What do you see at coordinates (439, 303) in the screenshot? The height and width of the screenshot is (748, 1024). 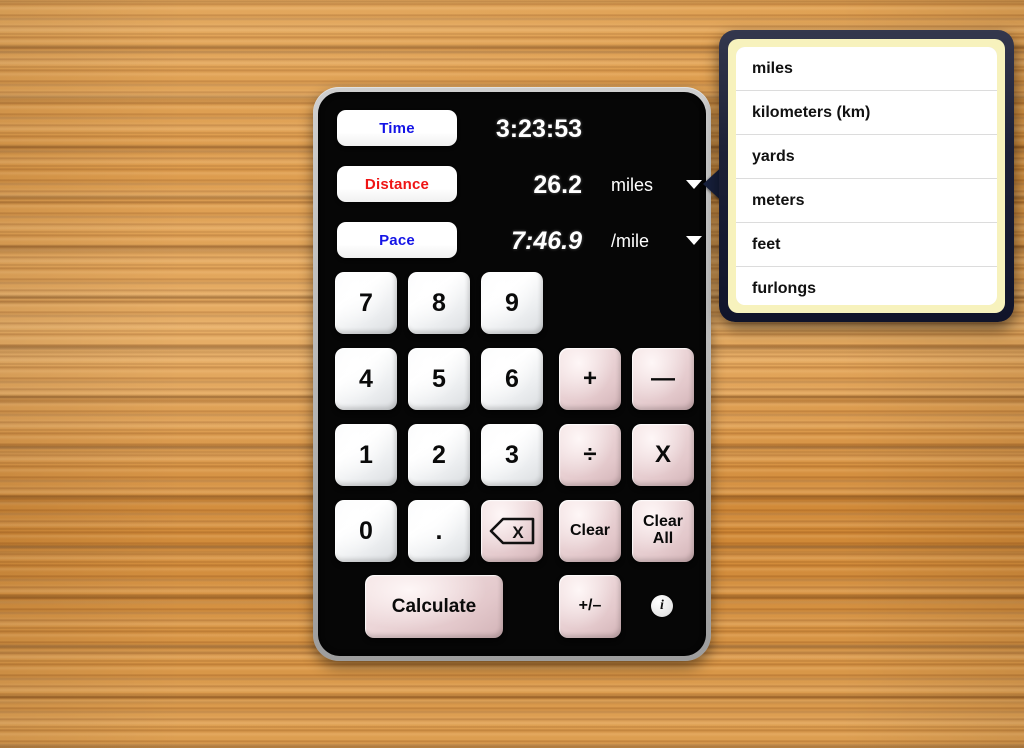 I see `key-8: 8` at bounding box center [439, 303].